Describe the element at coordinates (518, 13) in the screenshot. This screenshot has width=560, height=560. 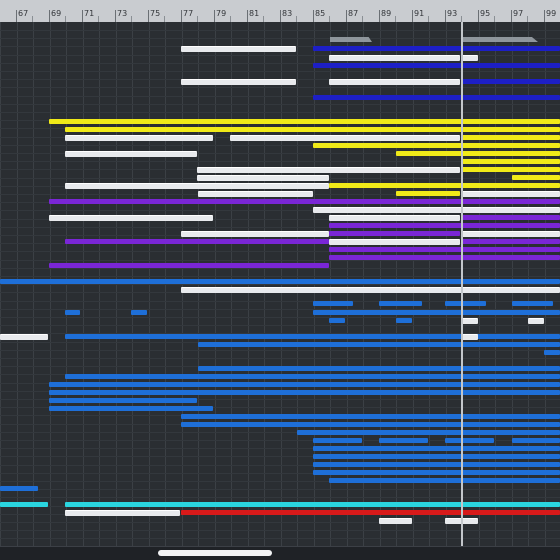
I see `ruler-bar-label: 97` at that location.